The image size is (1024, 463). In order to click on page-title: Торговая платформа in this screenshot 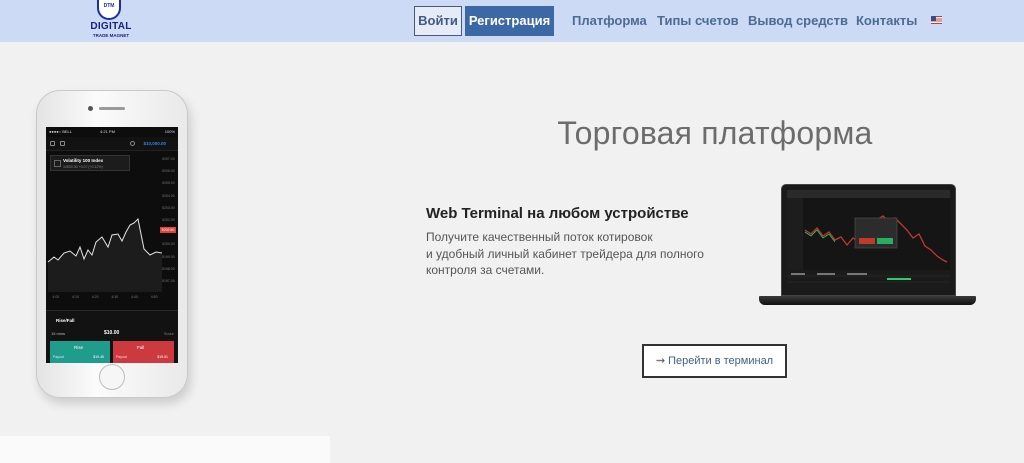, I will do `click(715, 133)`.